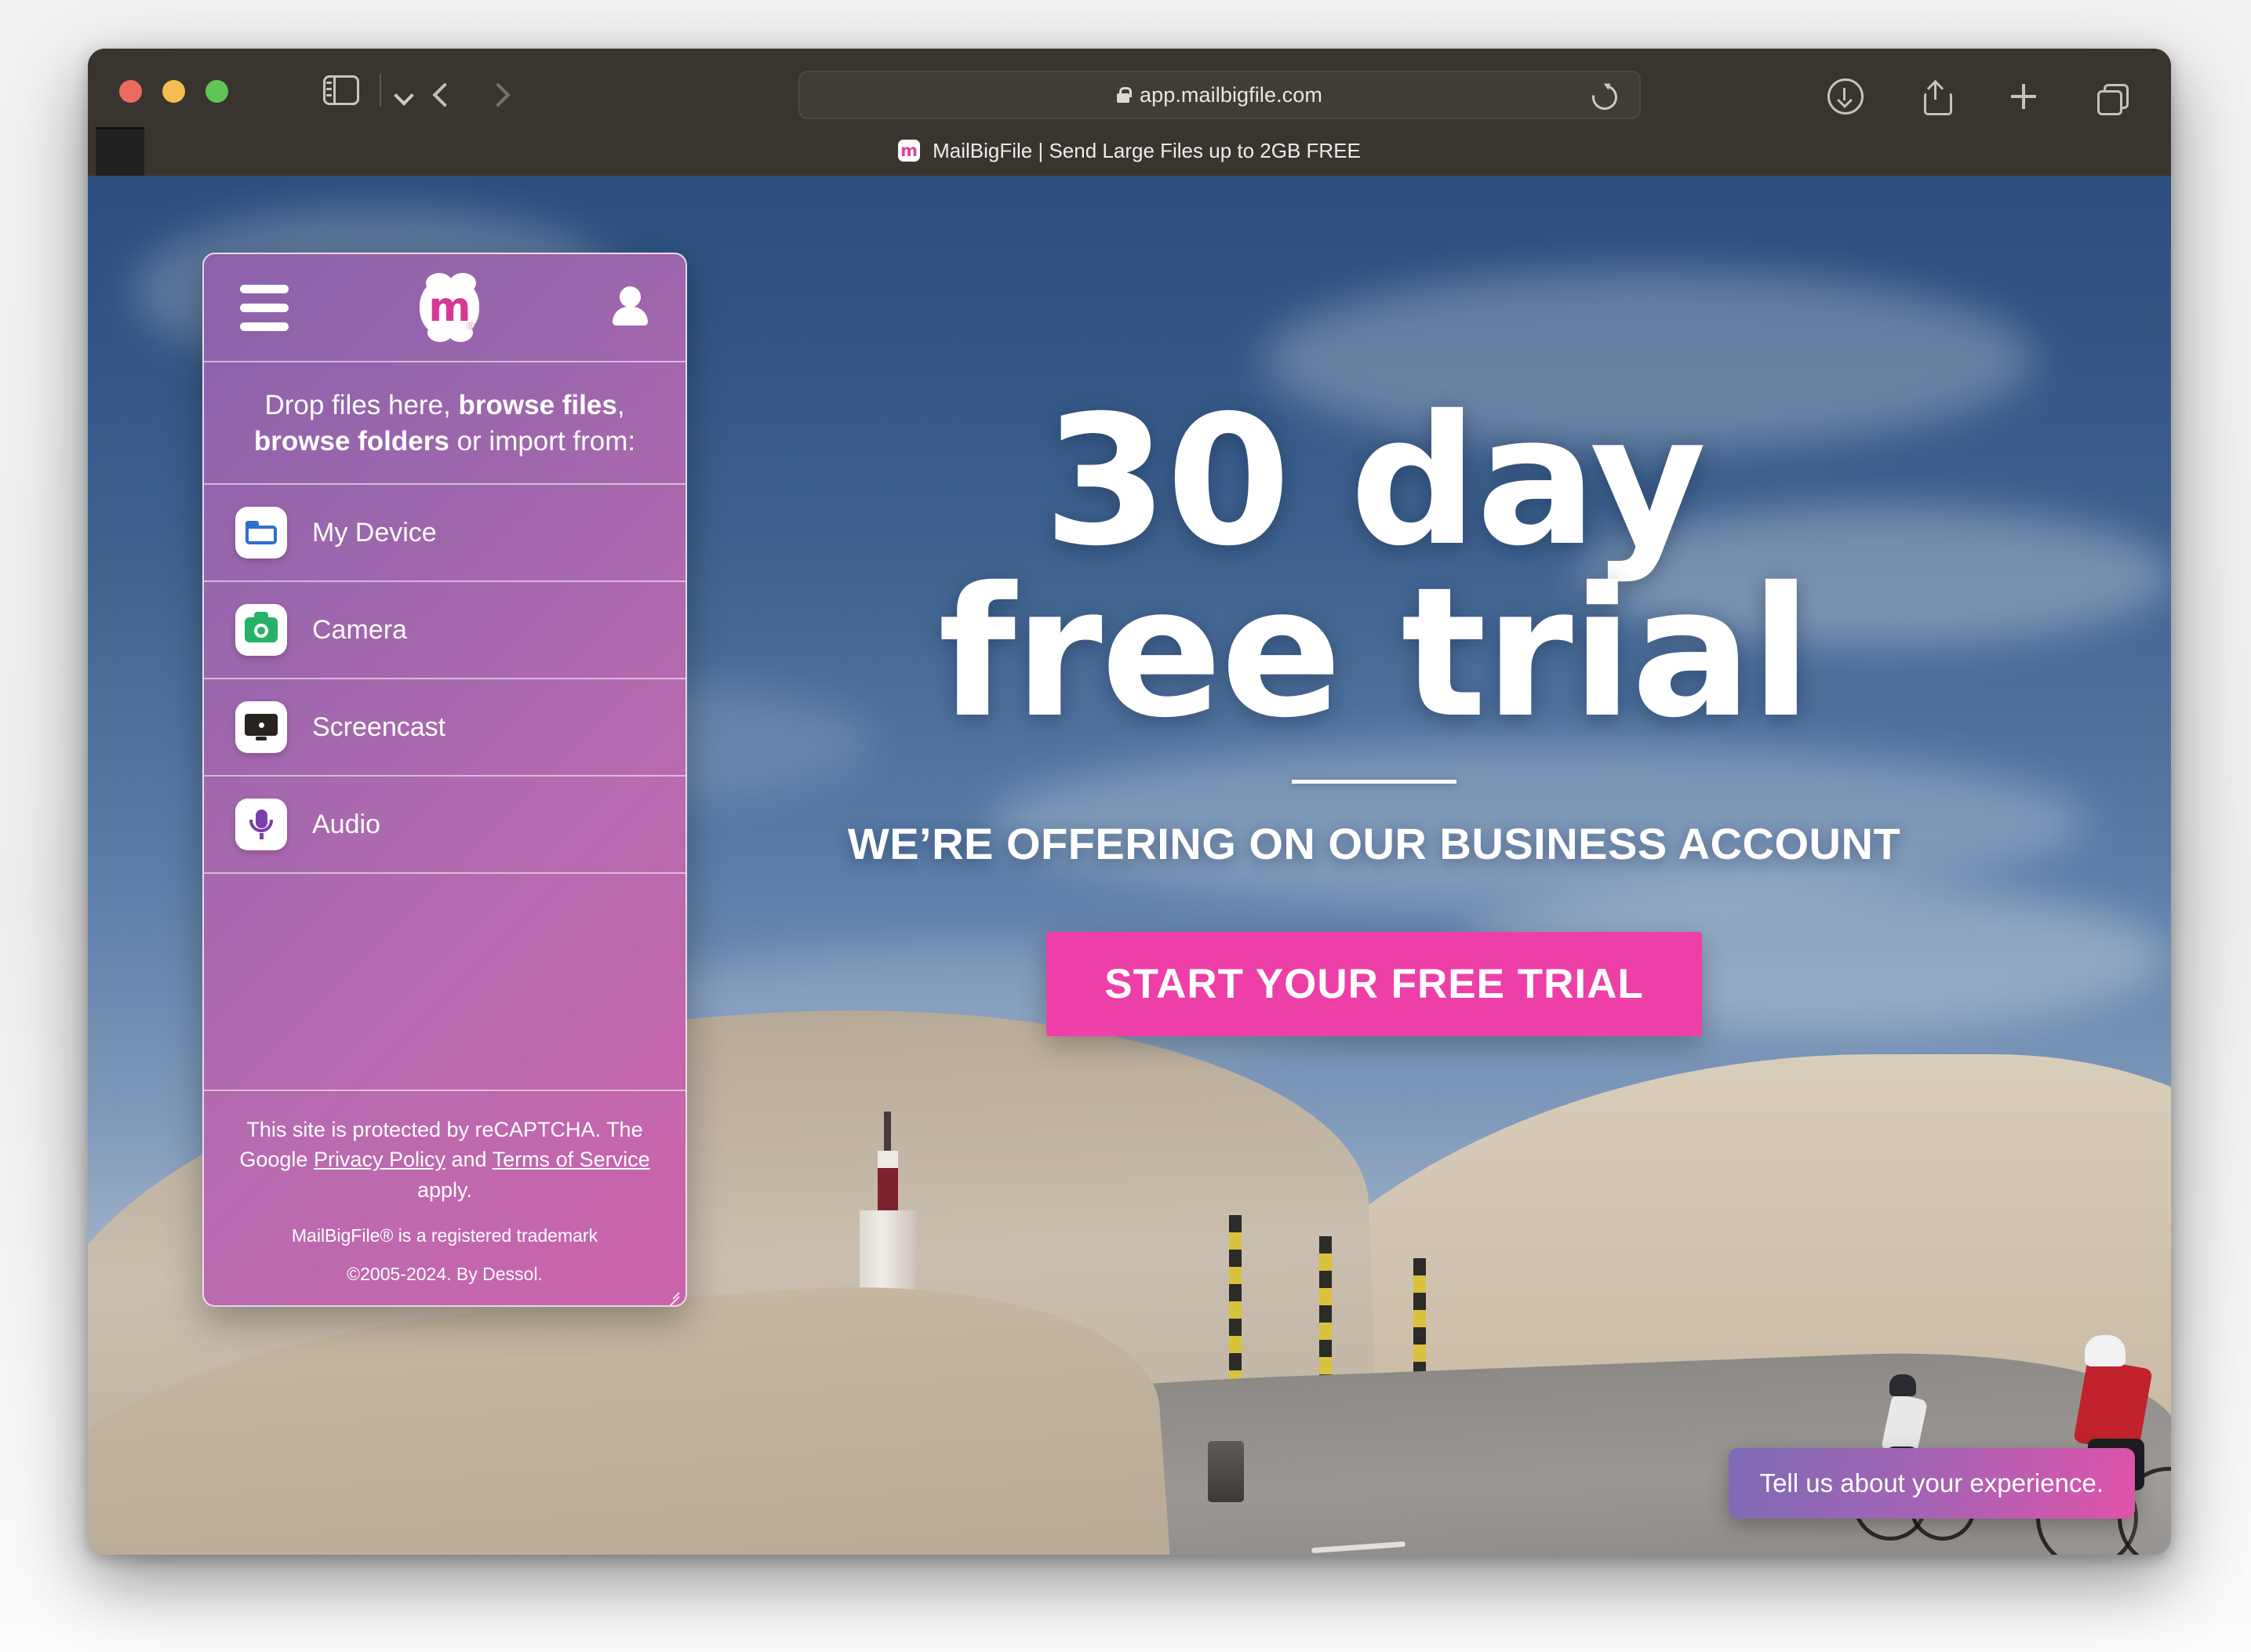 The width and height of the screenshot is (2251, 1652). I want to click on sidebar-icon, so click(341, 90).